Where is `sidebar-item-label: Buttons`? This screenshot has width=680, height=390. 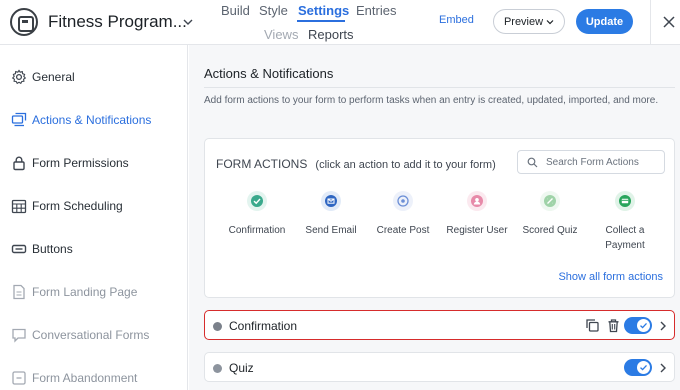 sidebar-item-label: Buttons is located at coordinates (52, 249).